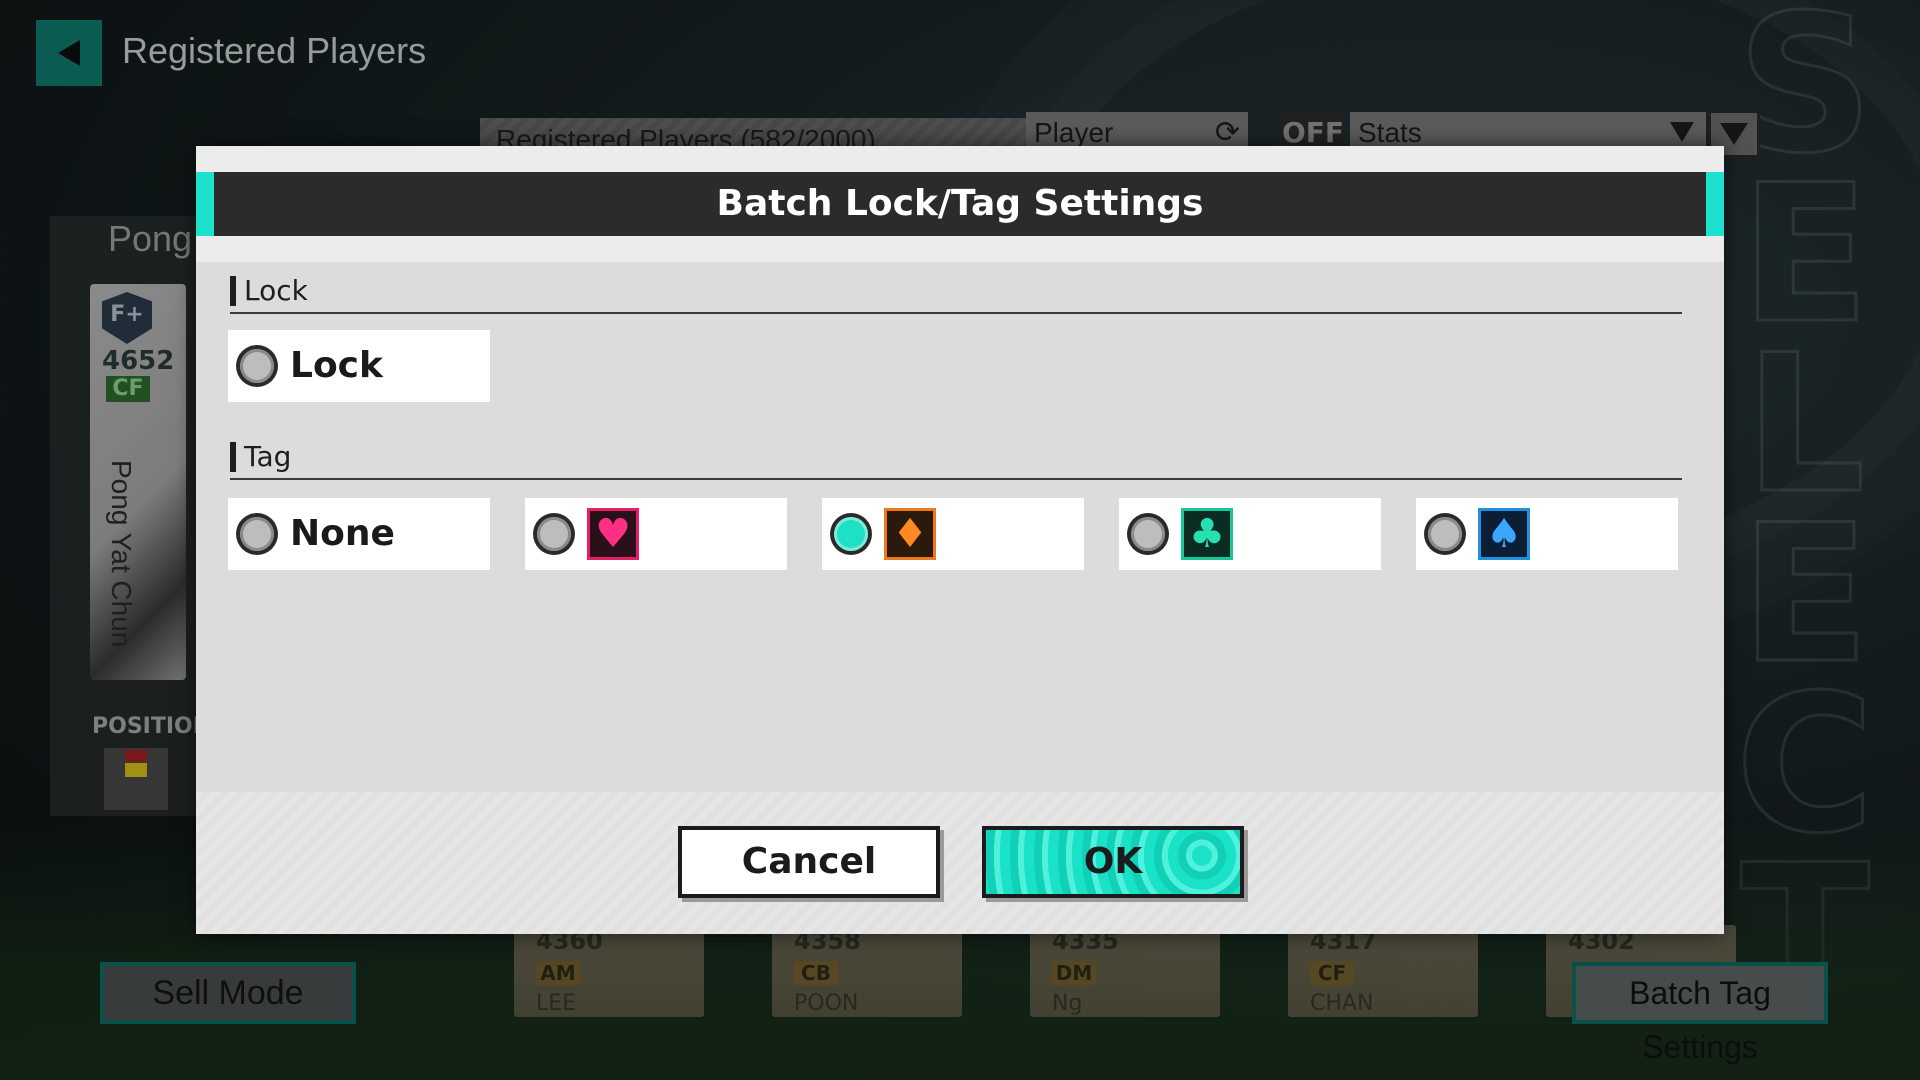  I want to click on ok-button: OK, so click(1113, 862).